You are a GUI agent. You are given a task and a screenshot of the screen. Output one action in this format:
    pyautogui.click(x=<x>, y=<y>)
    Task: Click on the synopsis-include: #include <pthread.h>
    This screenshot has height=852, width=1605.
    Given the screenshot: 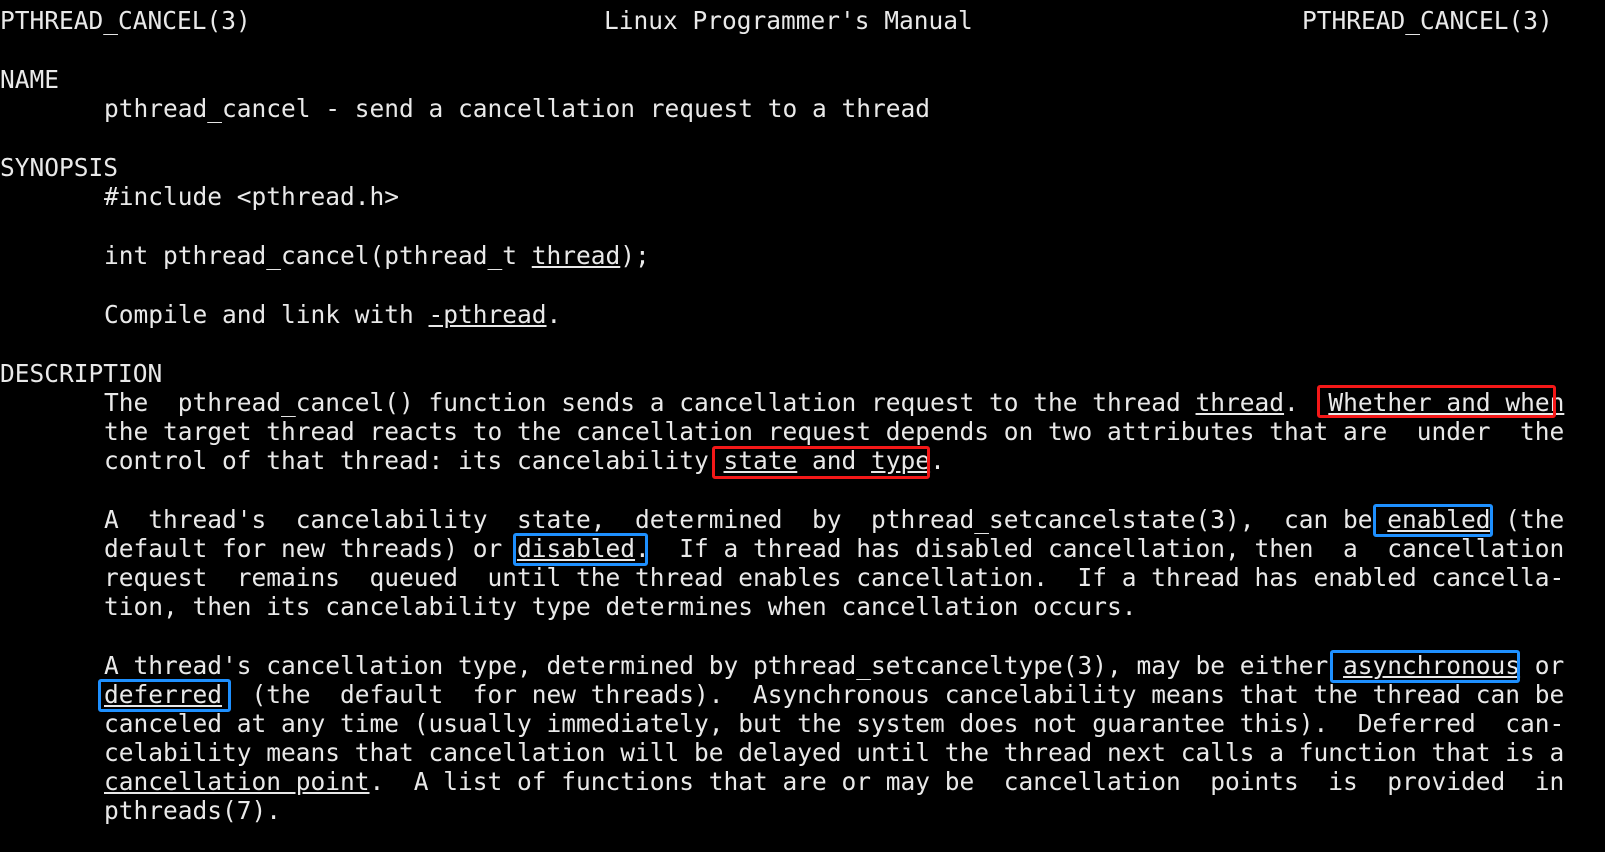 What is the action you would take?
    pyautogui.click(x=252, y=196)
    